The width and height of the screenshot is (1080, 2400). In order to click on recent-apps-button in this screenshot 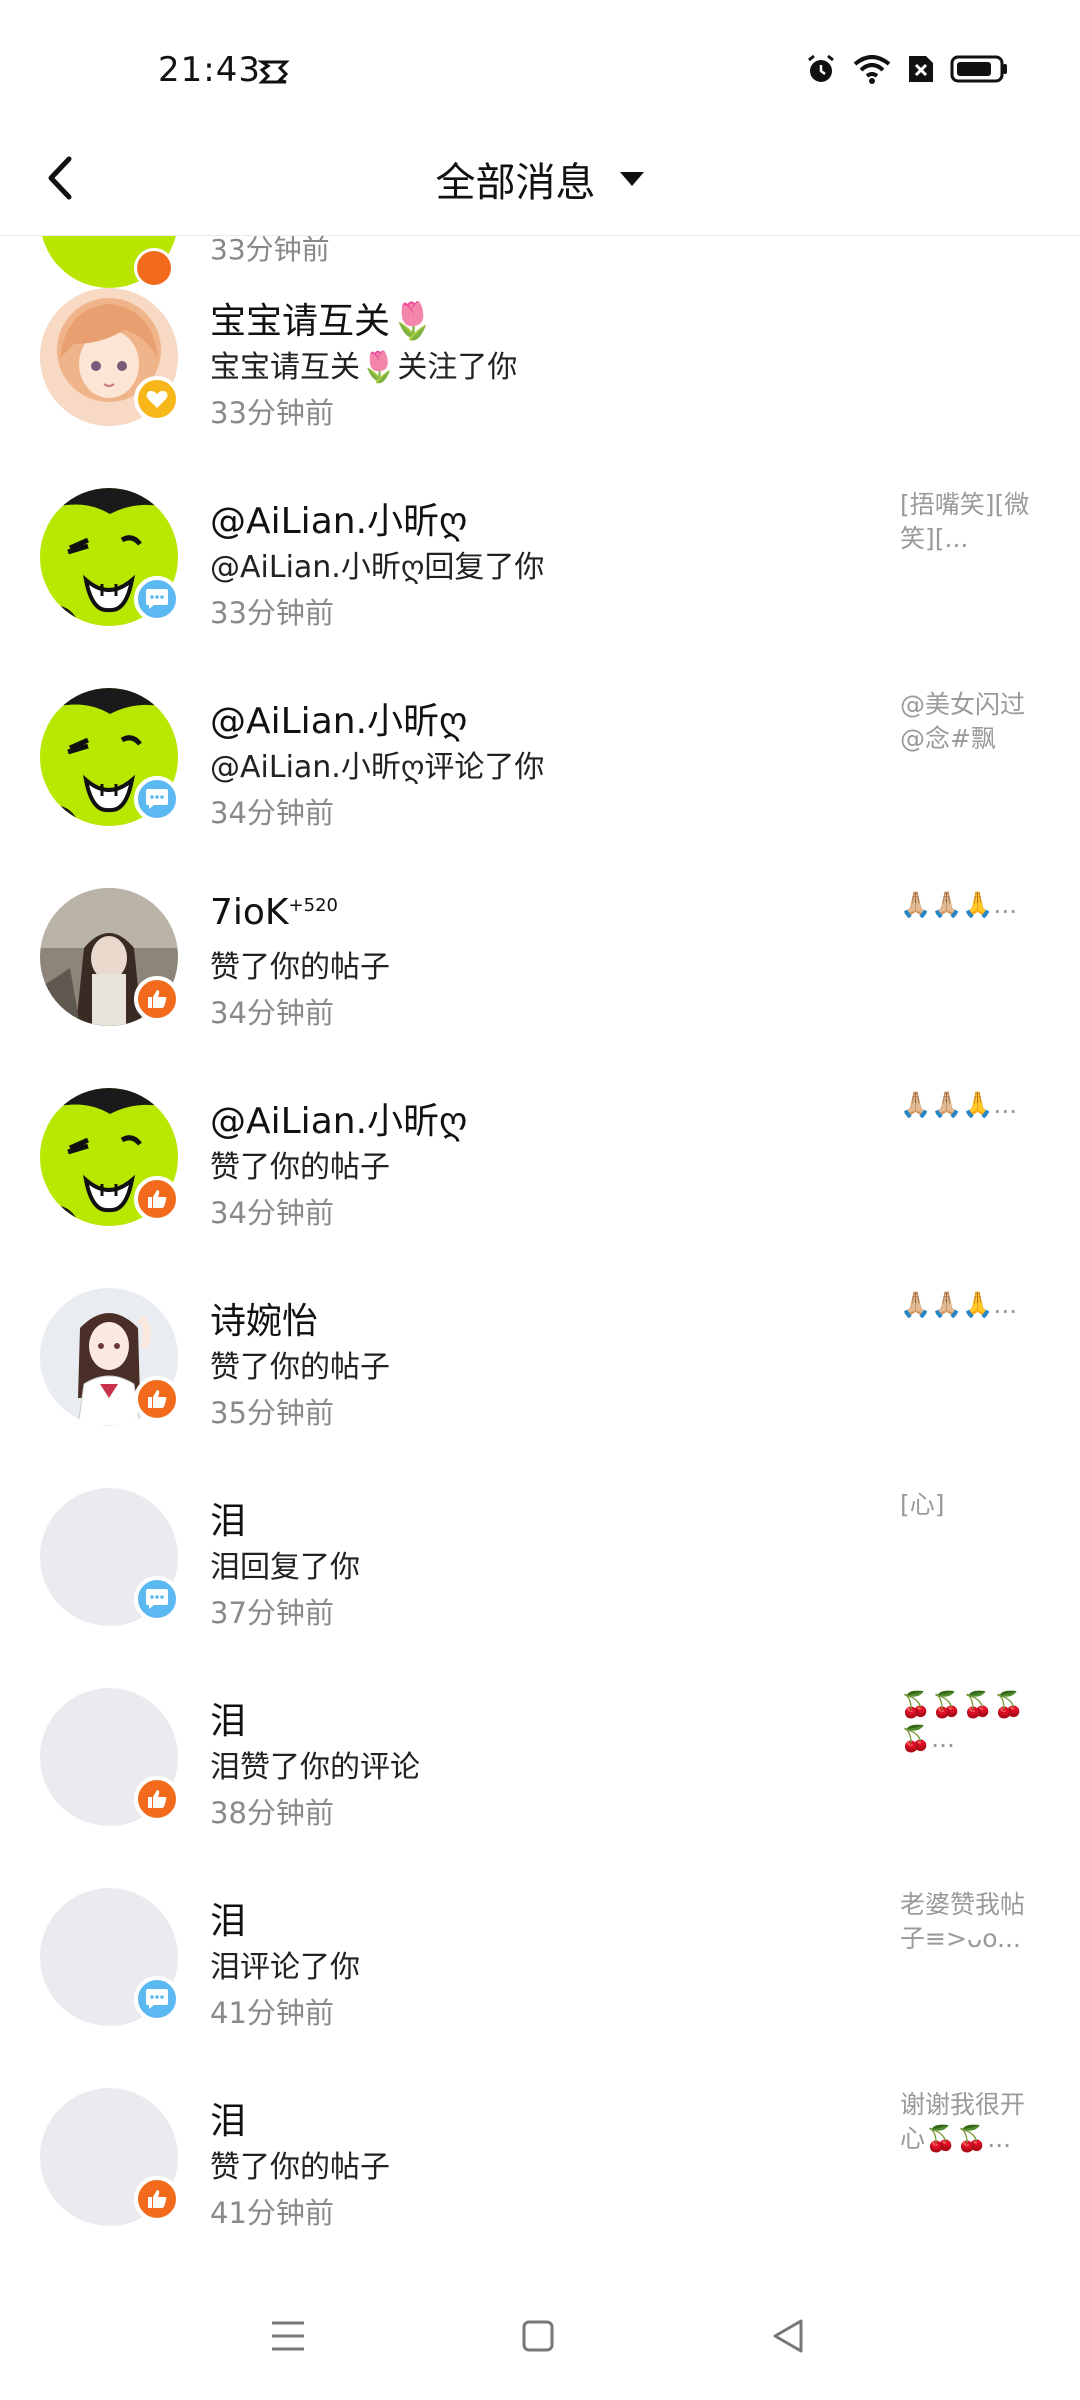, I will do `click(288, 2336)`.